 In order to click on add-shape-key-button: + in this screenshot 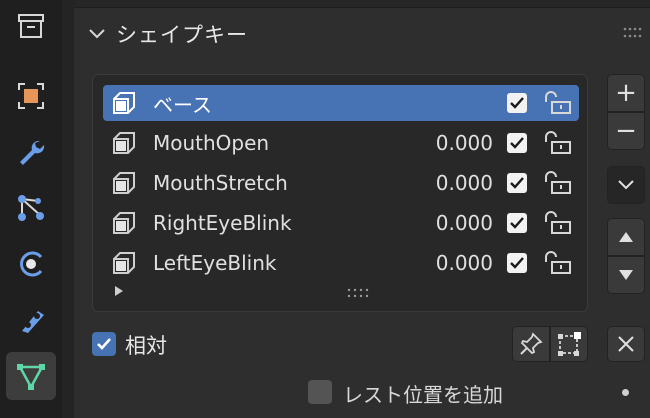, I will do `click(626, 93)`.